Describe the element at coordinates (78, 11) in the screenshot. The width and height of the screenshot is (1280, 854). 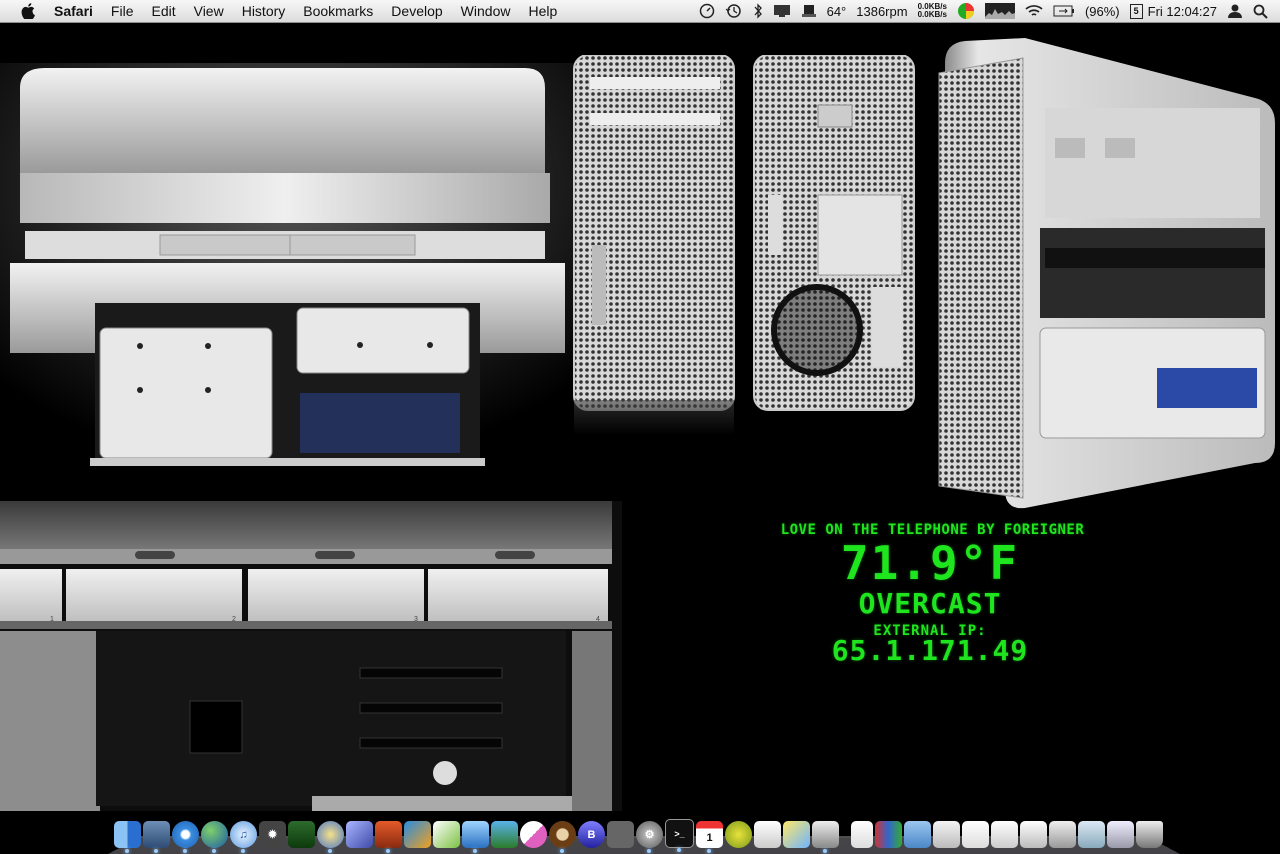
I see `menu-safari: Safari` at that location.